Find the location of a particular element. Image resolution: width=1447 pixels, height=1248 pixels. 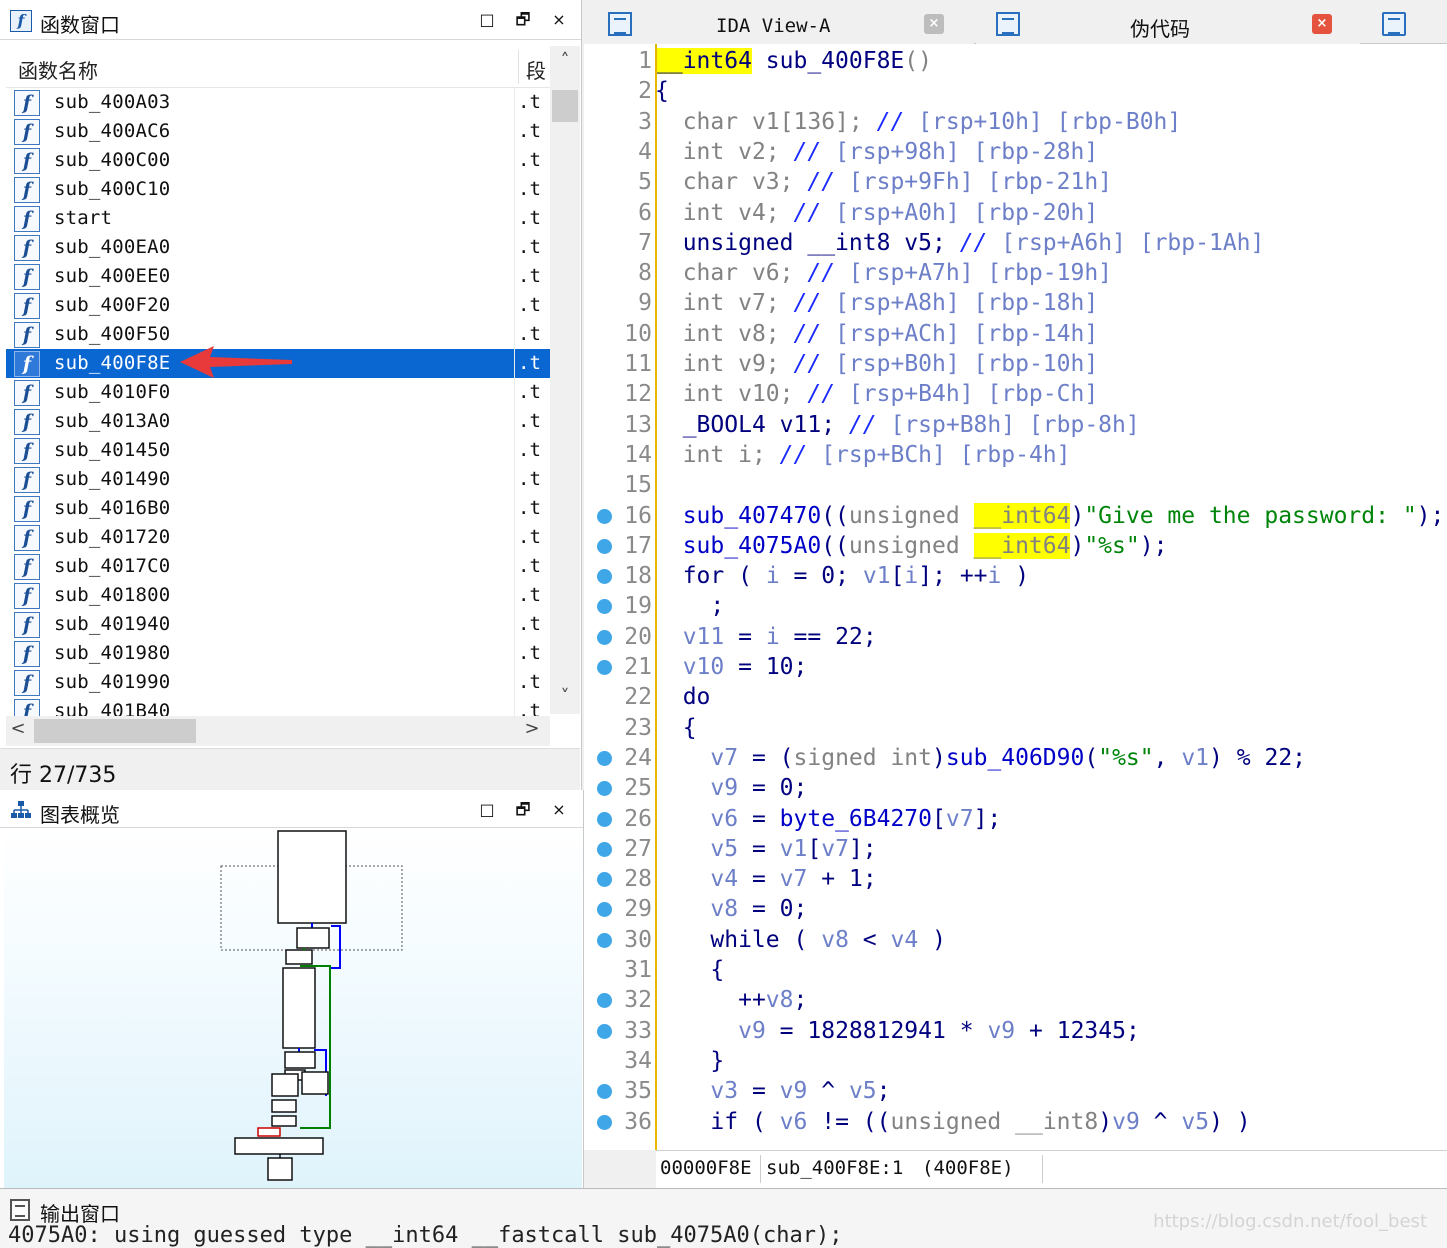

scroll-up-icon: ˄ is located at coordinates (565, 61).